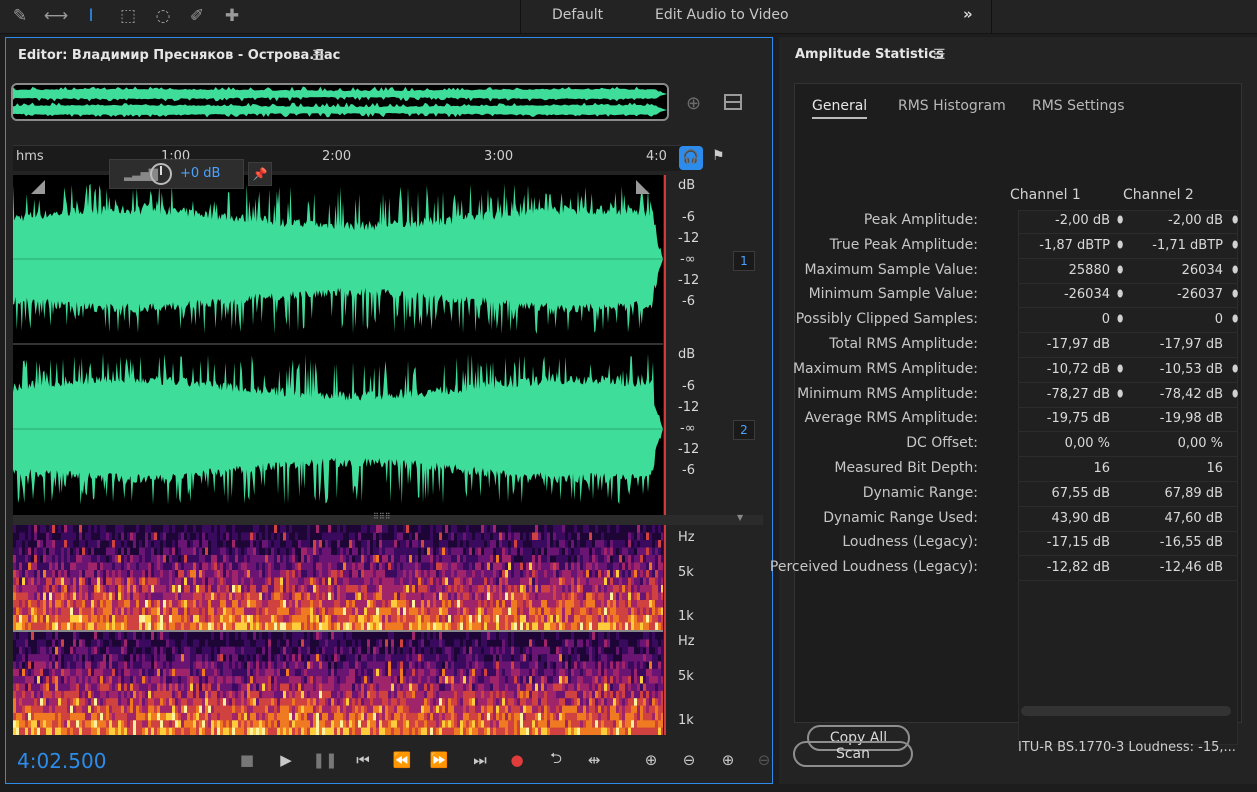  Describe the element at coordinates (693, 103) in the screenshot. I see `zoom-navigator-icon: ⊕` at that location.